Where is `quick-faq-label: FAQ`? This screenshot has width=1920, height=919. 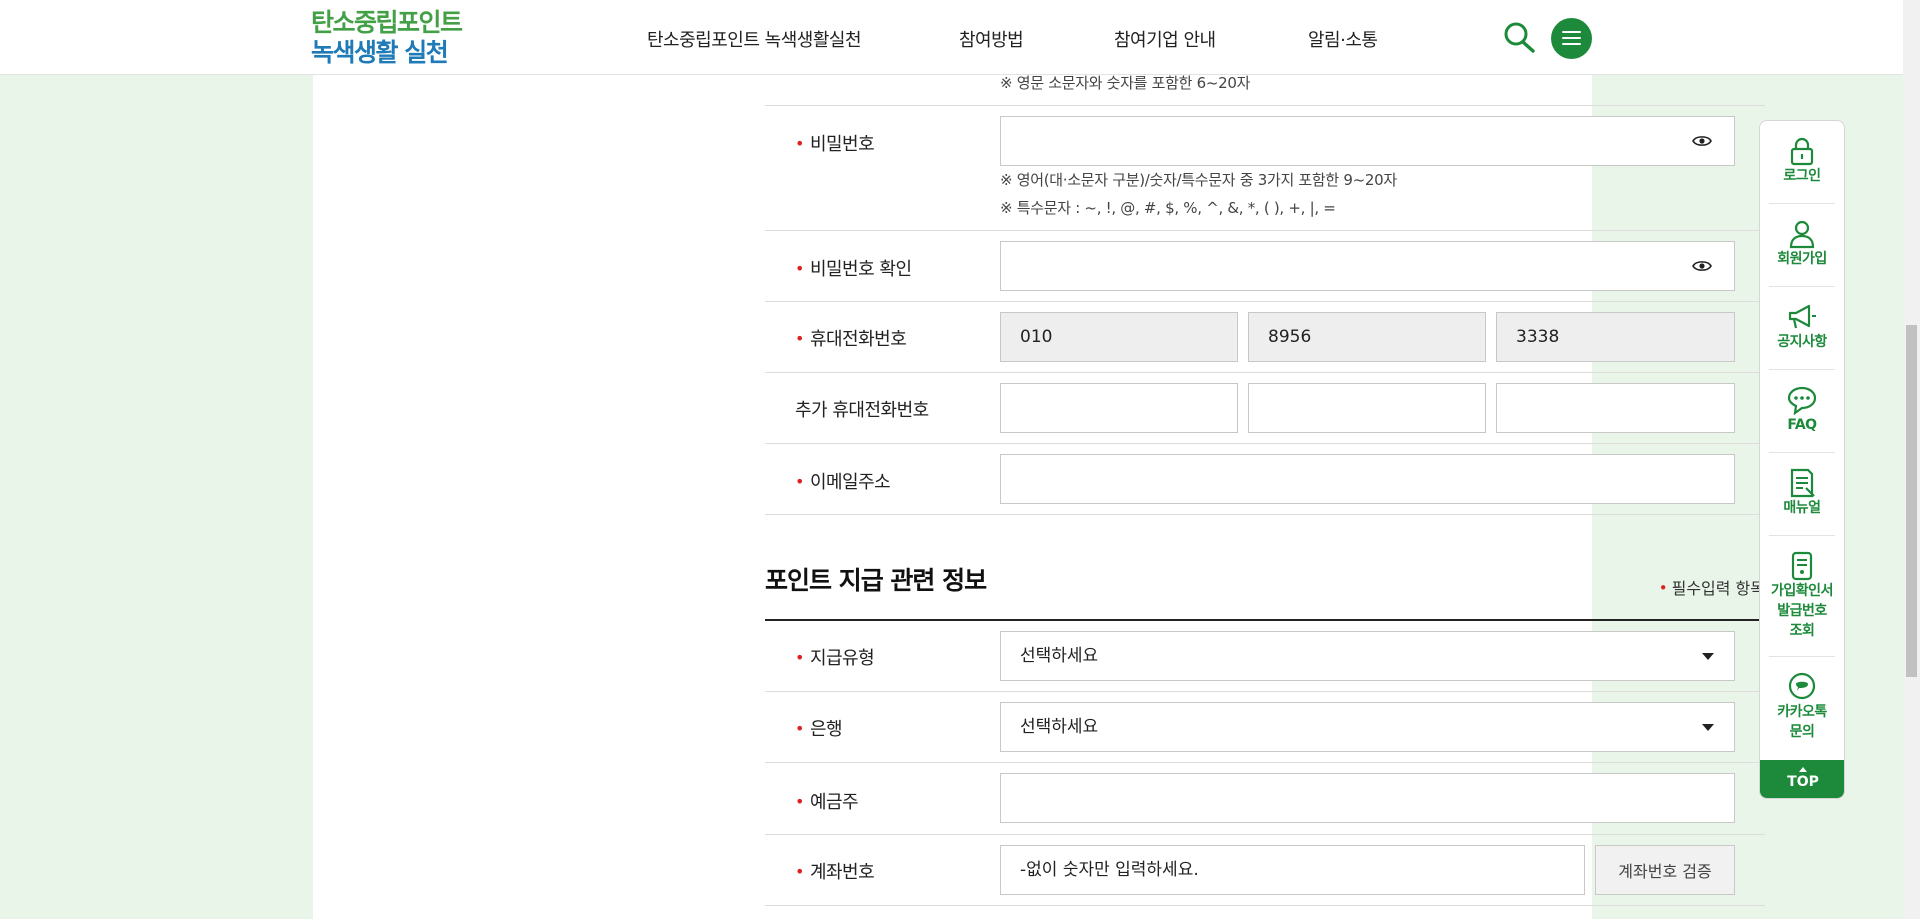
quick-faq-label: FAQ is located at coordinates (1802, 425).